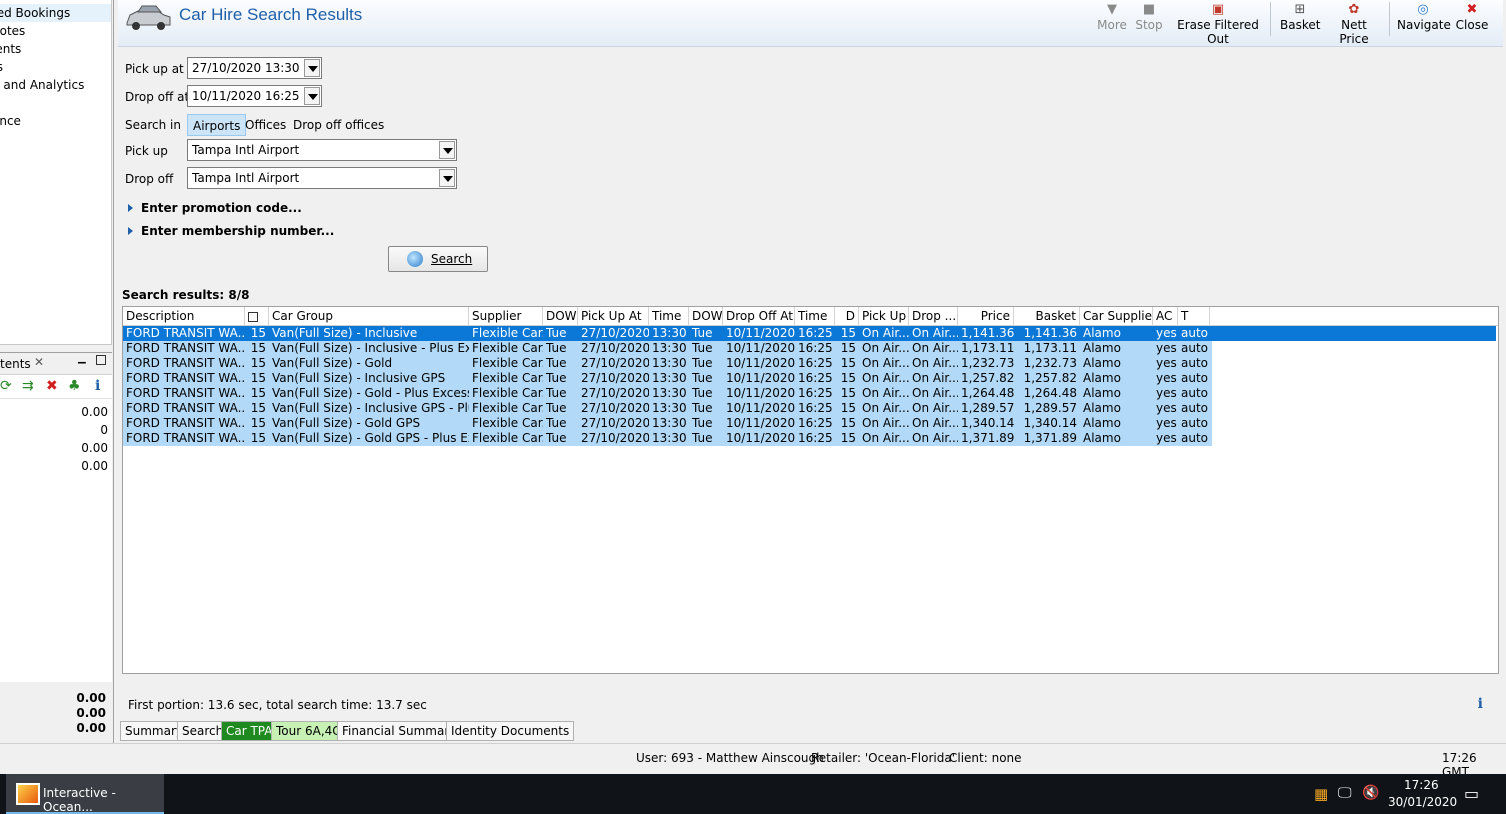 The width and height of the screenshot is (1506, 814). I want to click on dropoff-location-select: Tampa Intl Airport, so click(322, 178).